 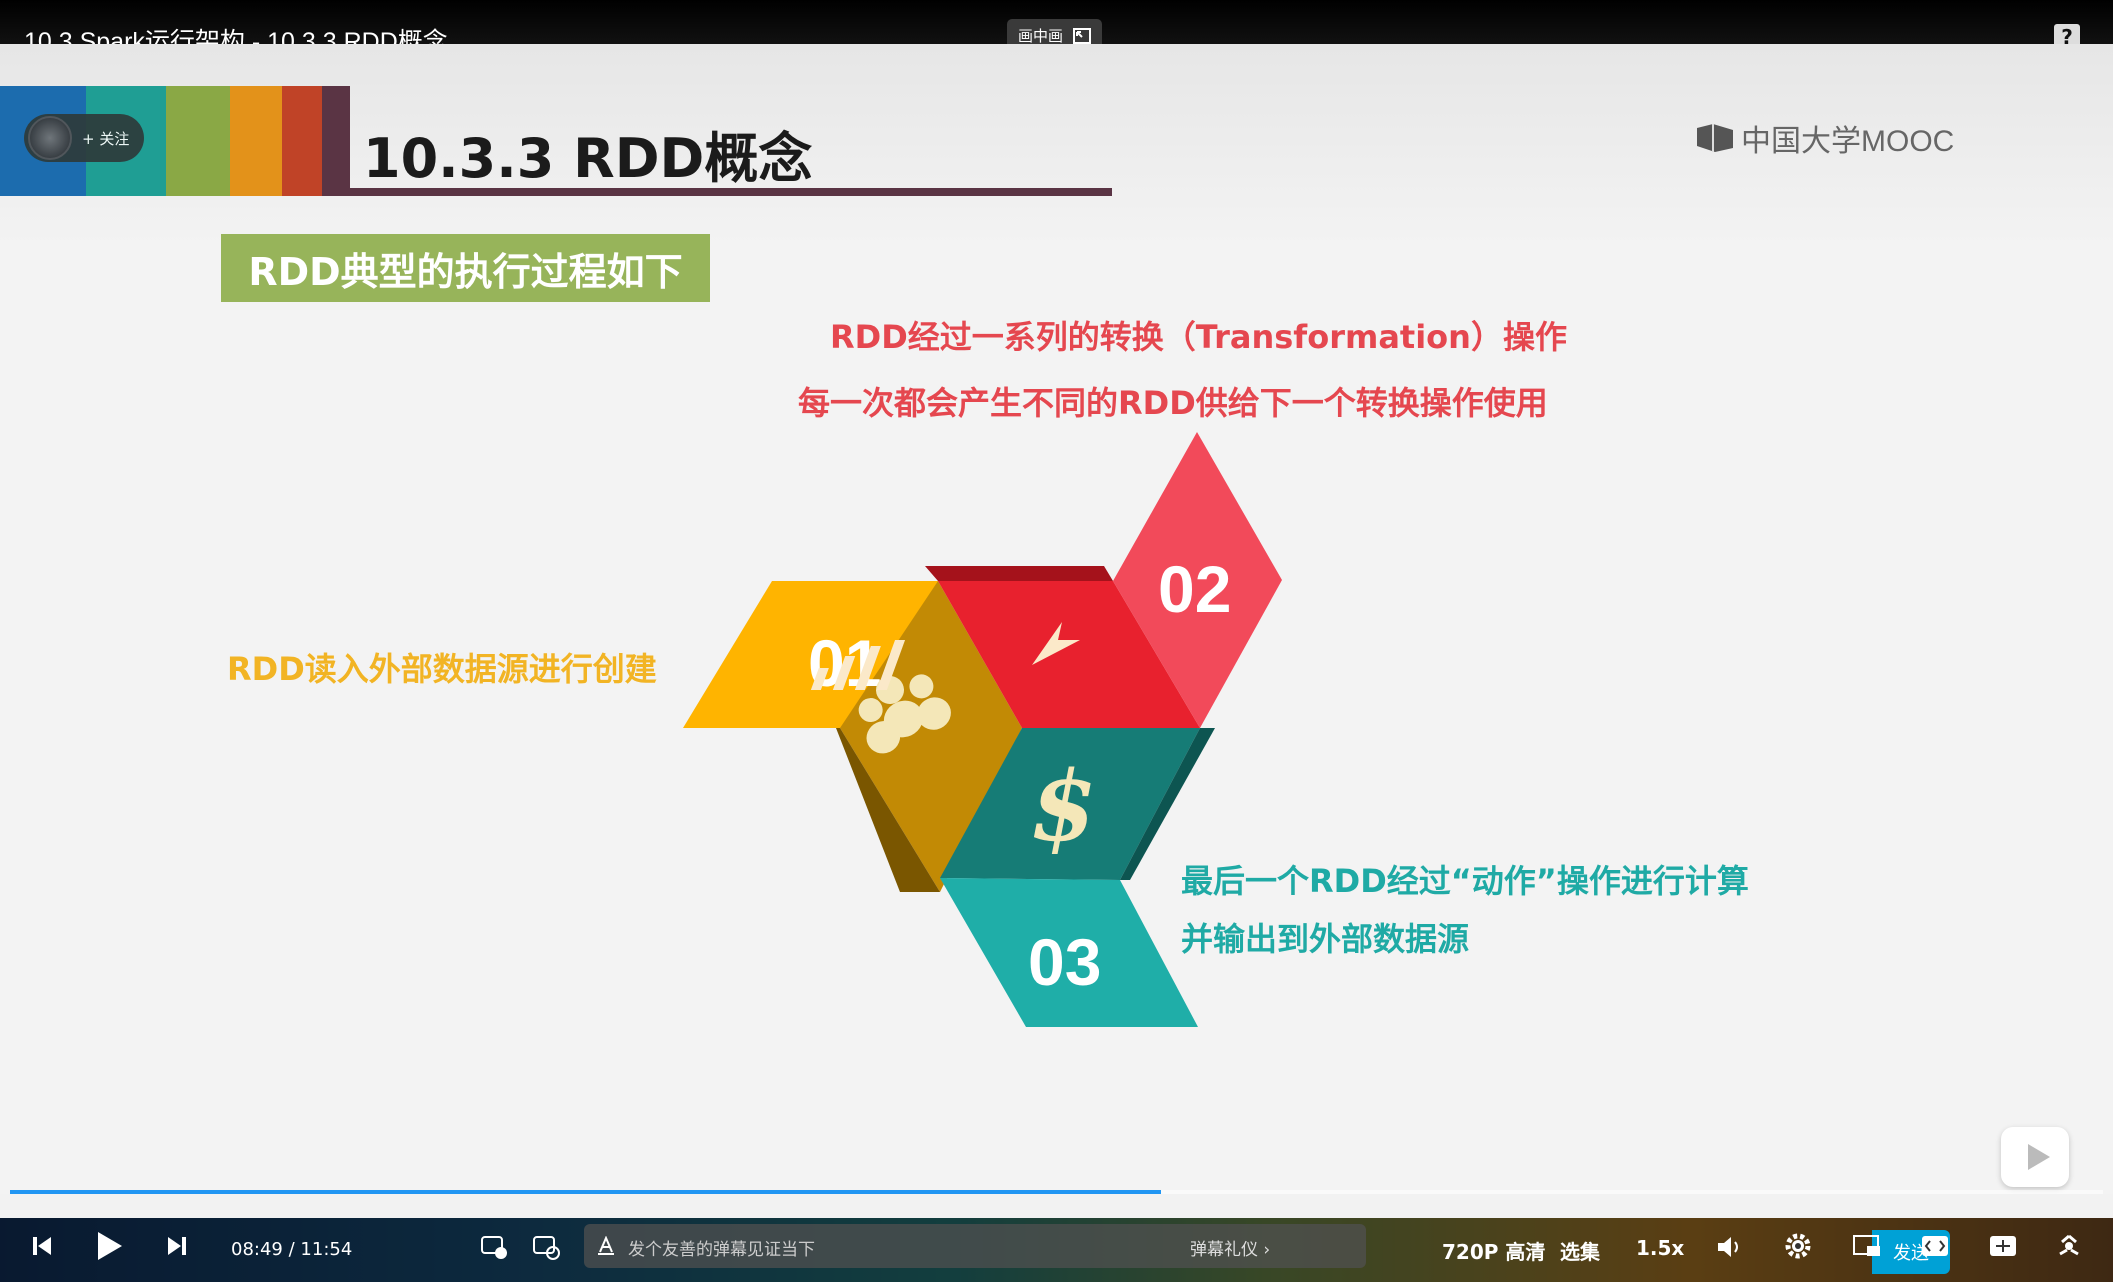 I want to click on duration: 11:54, so click(x=326, y=1249).